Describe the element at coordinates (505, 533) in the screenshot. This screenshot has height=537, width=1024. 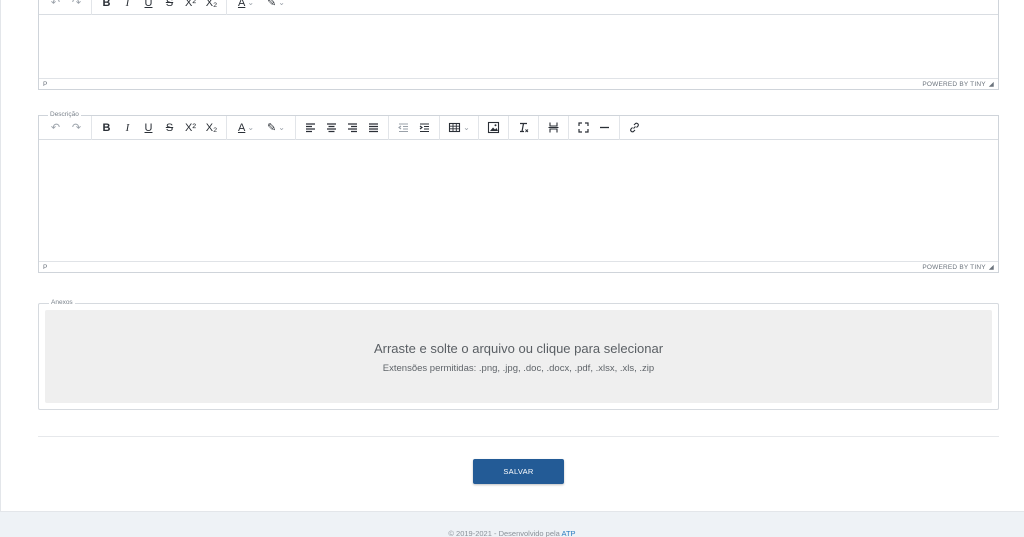
I see `copyright-text: © 2019-2021 - Desenvolvido pela` at that location.